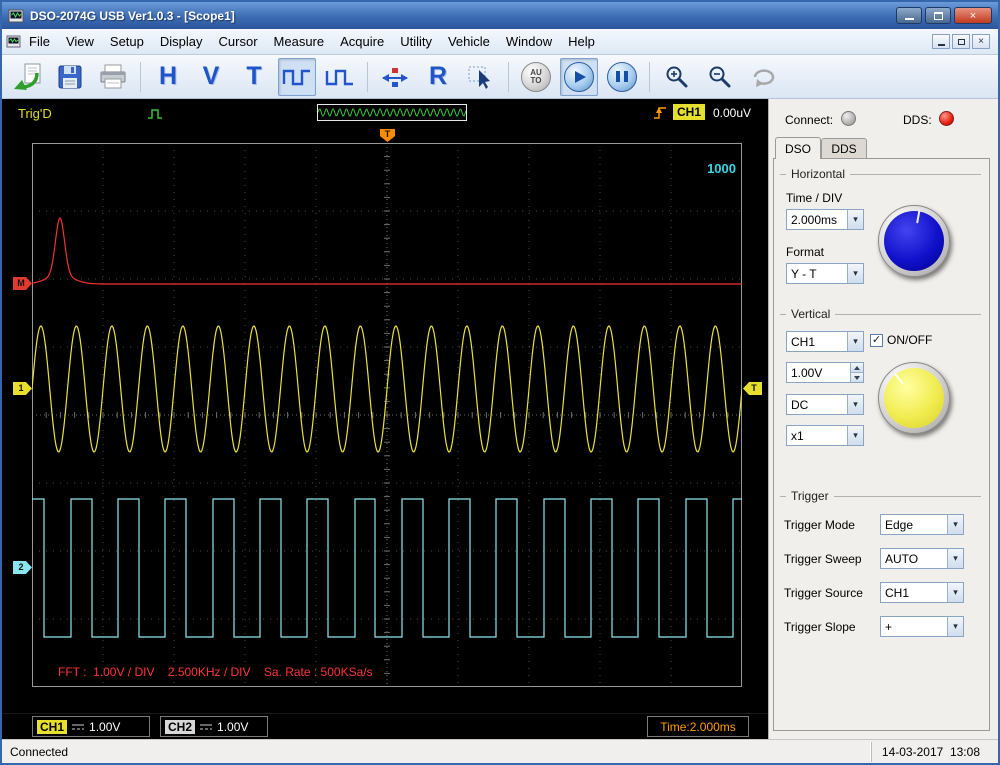  What do you see at coordinates (910, 340) in the screenshot?
I see `onoff-label: ON/OFF` at bounding box center [910, 340].